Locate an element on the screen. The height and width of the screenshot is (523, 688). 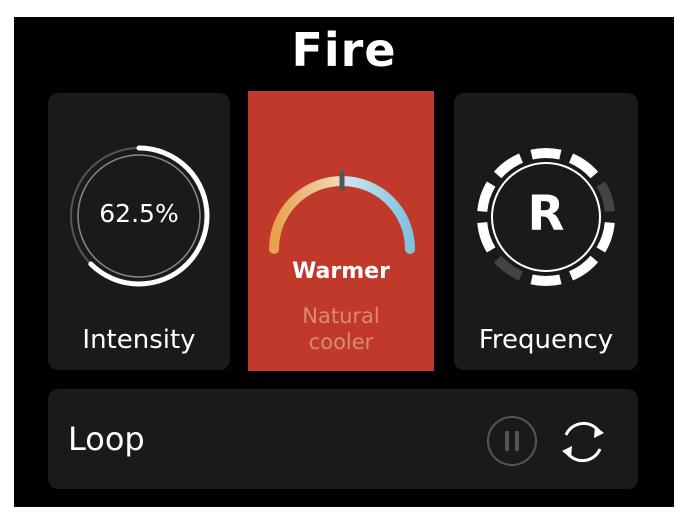
temperature-option-cooler: cooler is located at coordinates (341, 342).